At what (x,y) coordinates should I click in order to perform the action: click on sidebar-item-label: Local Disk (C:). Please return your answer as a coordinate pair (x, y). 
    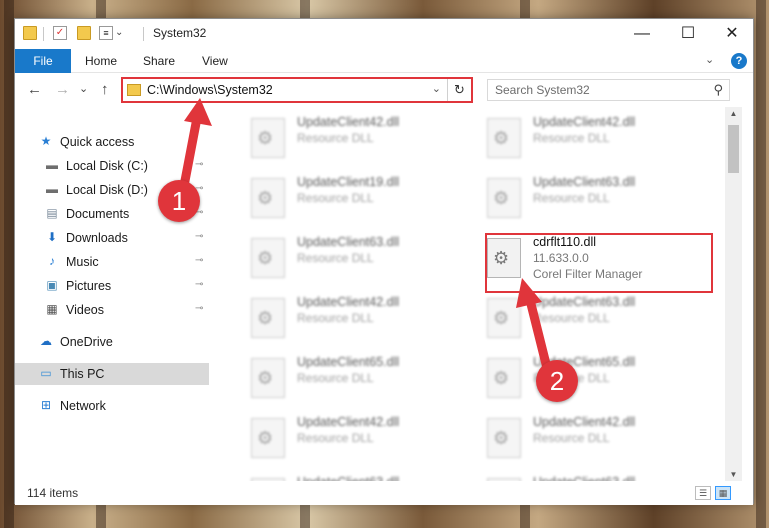
    Looking at the image, I should click on (107, 166).